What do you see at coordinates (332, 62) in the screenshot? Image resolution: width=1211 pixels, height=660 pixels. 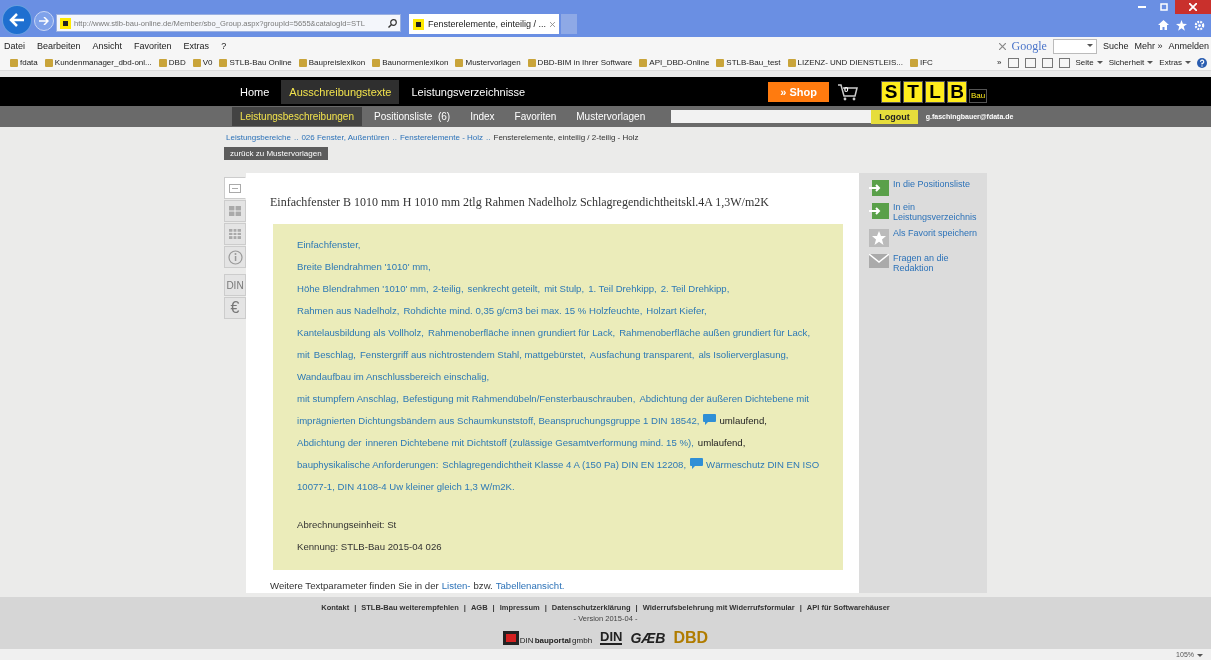 I see `favorite-link: Baupreislexikon` at bounding box center [332, 62].